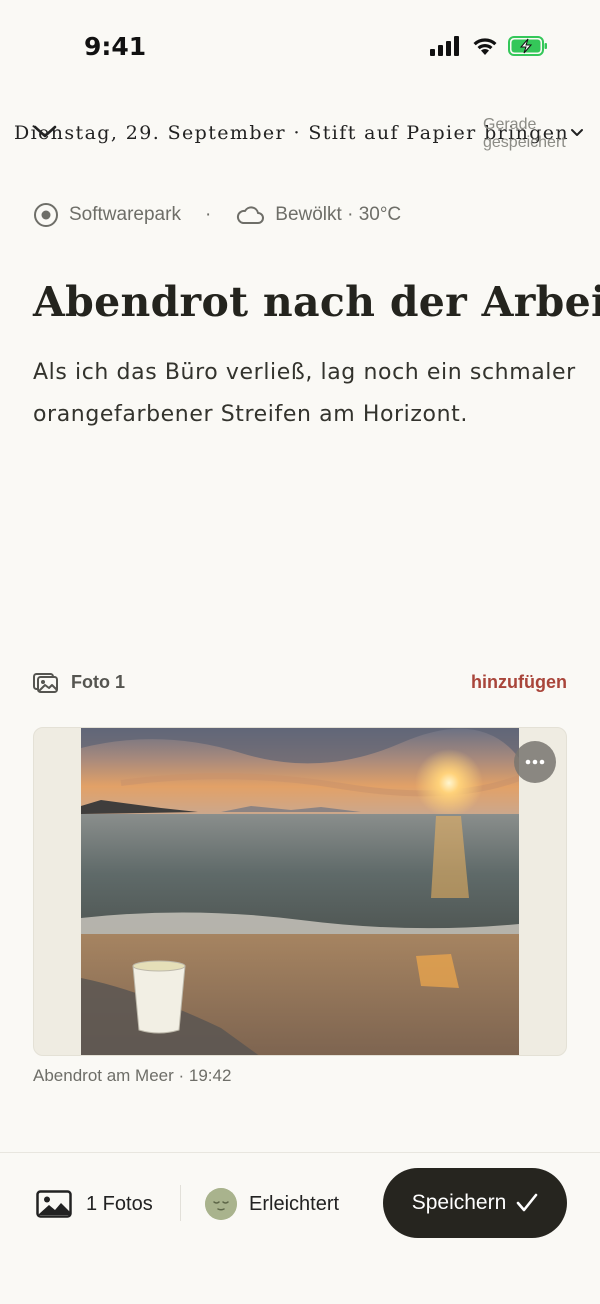 This screenshot has height=1304, width=600. Describe the element at coordinates (45, 683) in the screenshot. I see `photos-icon` at that location.